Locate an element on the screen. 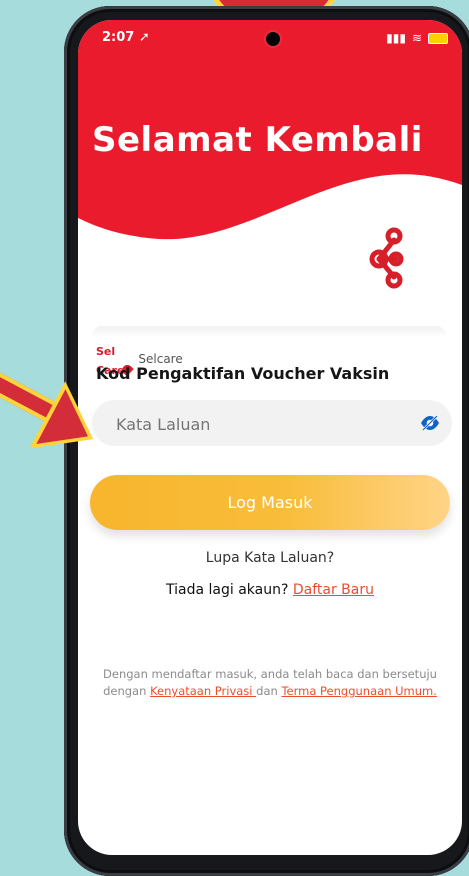  status-icons: ▮▮▮ ≋ is located at coordinates (417, 38).